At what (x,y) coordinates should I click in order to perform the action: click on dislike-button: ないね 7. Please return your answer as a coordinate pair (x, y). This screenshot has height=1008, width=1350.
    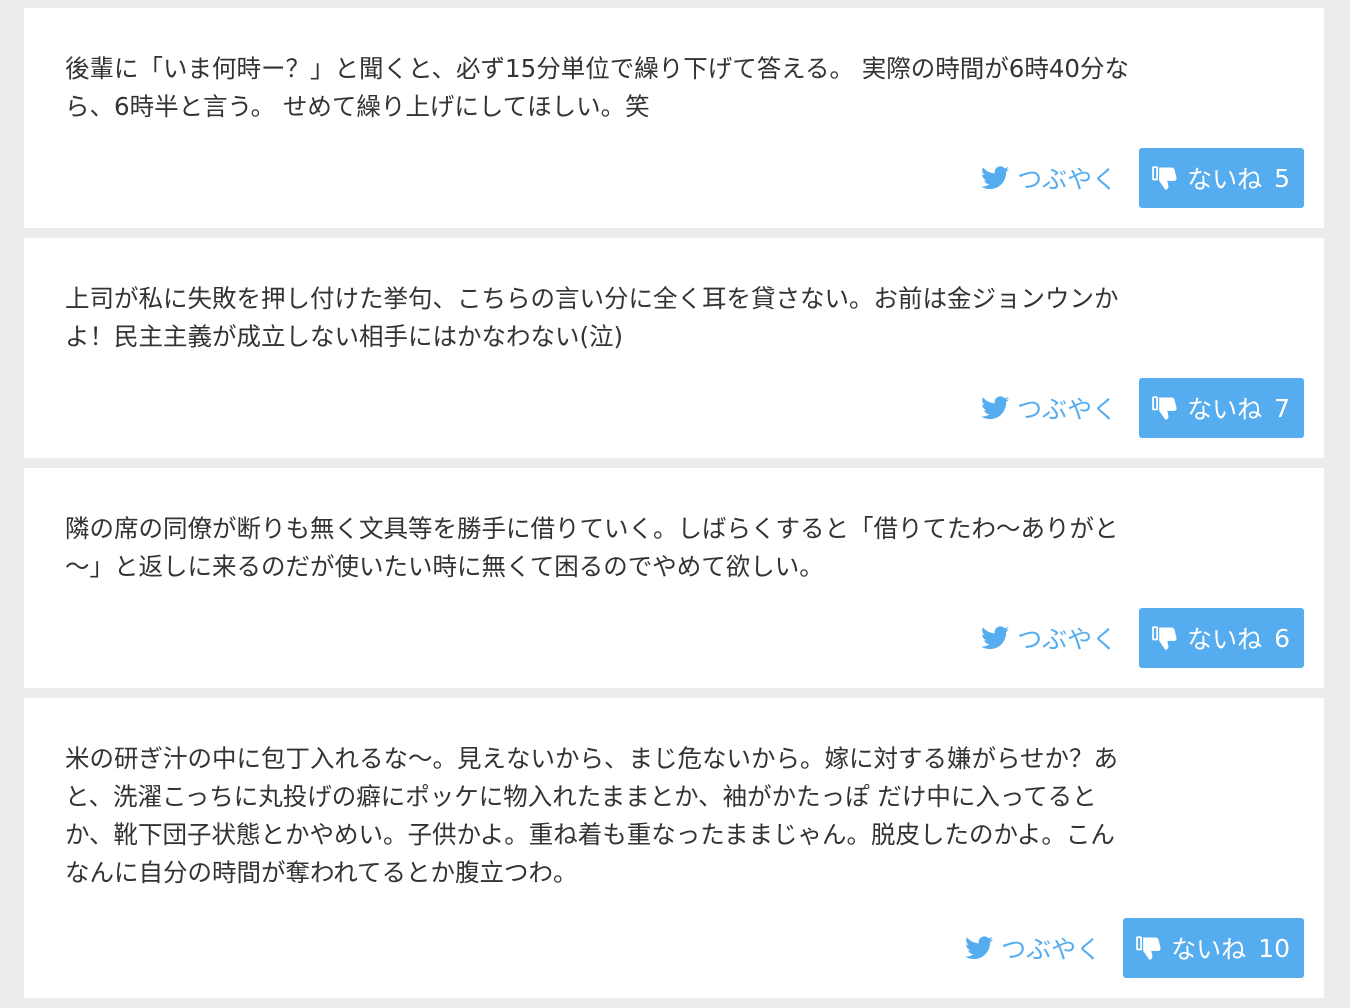
    Looking at the image, I should click on (1221, 408).